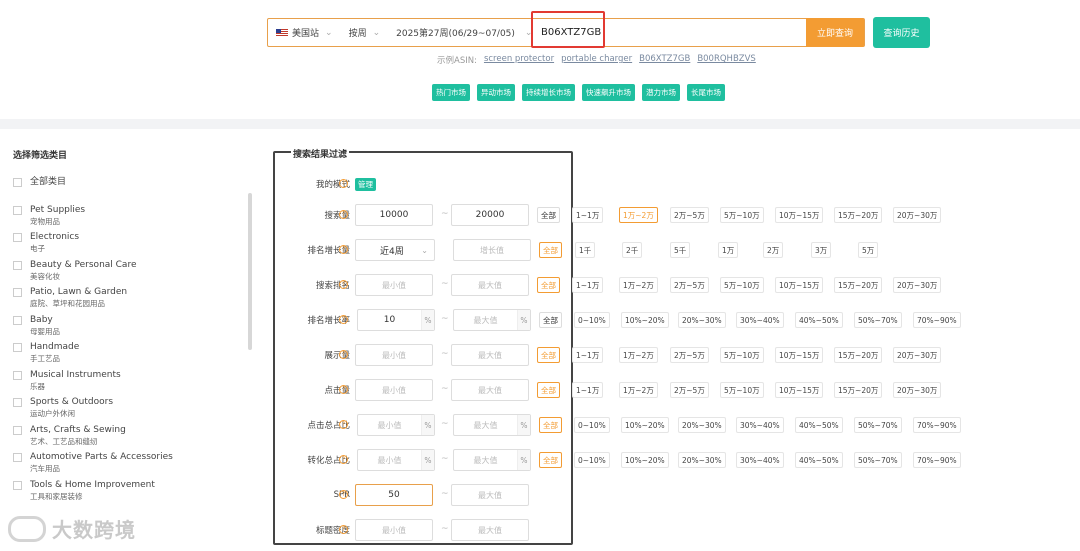 The width and height of the screenshot is (1080, 551). What do you see at coordinates (773, 250) in the screenshot?
I see `range-option: 2万` at bounding box center [773, 250].